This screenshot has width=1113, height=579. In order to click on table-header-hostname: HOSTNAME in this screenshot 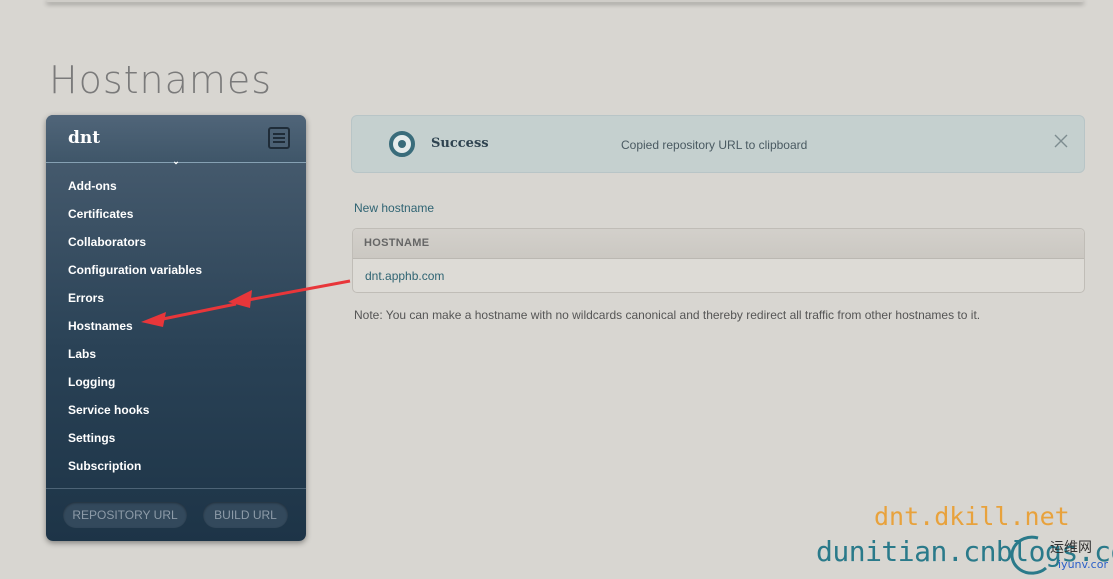, I will do `click(718, 244)`.